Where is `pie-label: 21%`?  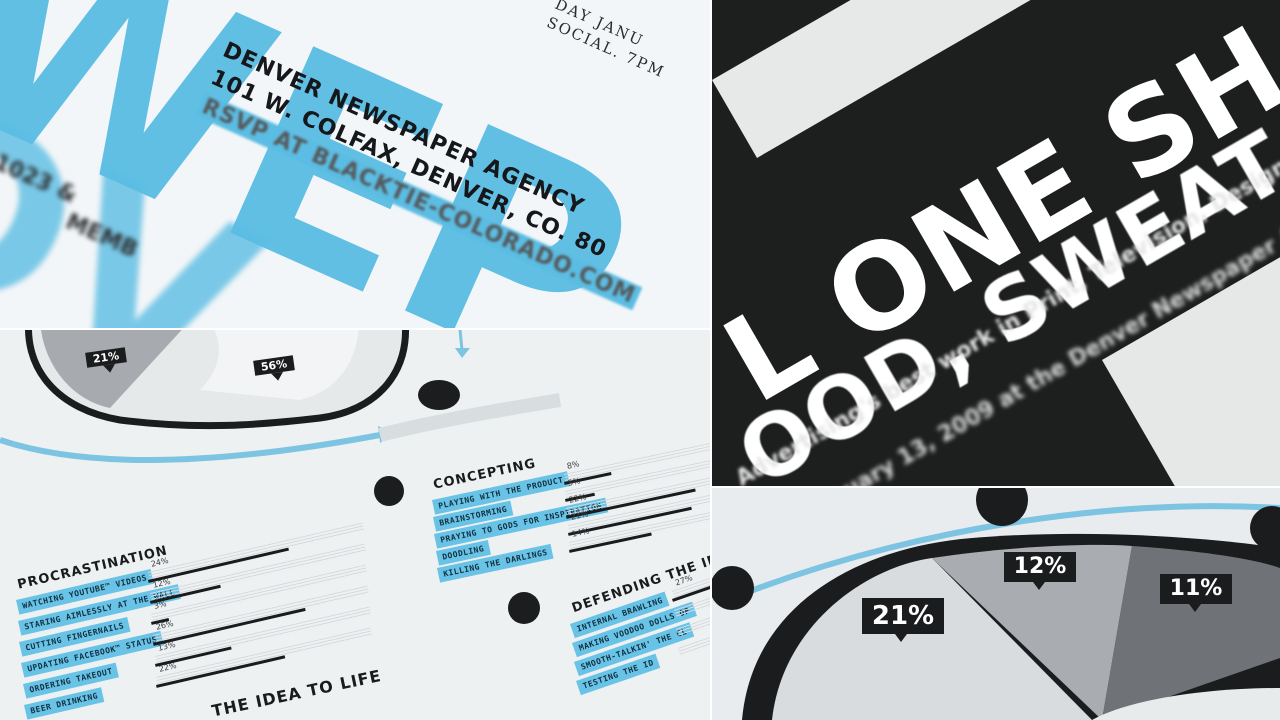
pie-label: 21% is located at coordinates (903, 620).